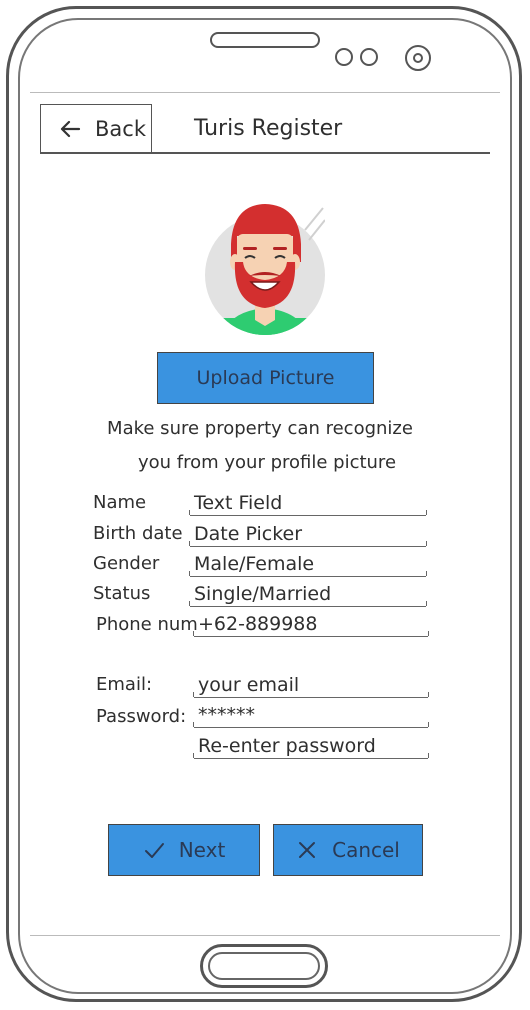  I want to click on upload-picture-label: Upload Picture, so click(265, 378).